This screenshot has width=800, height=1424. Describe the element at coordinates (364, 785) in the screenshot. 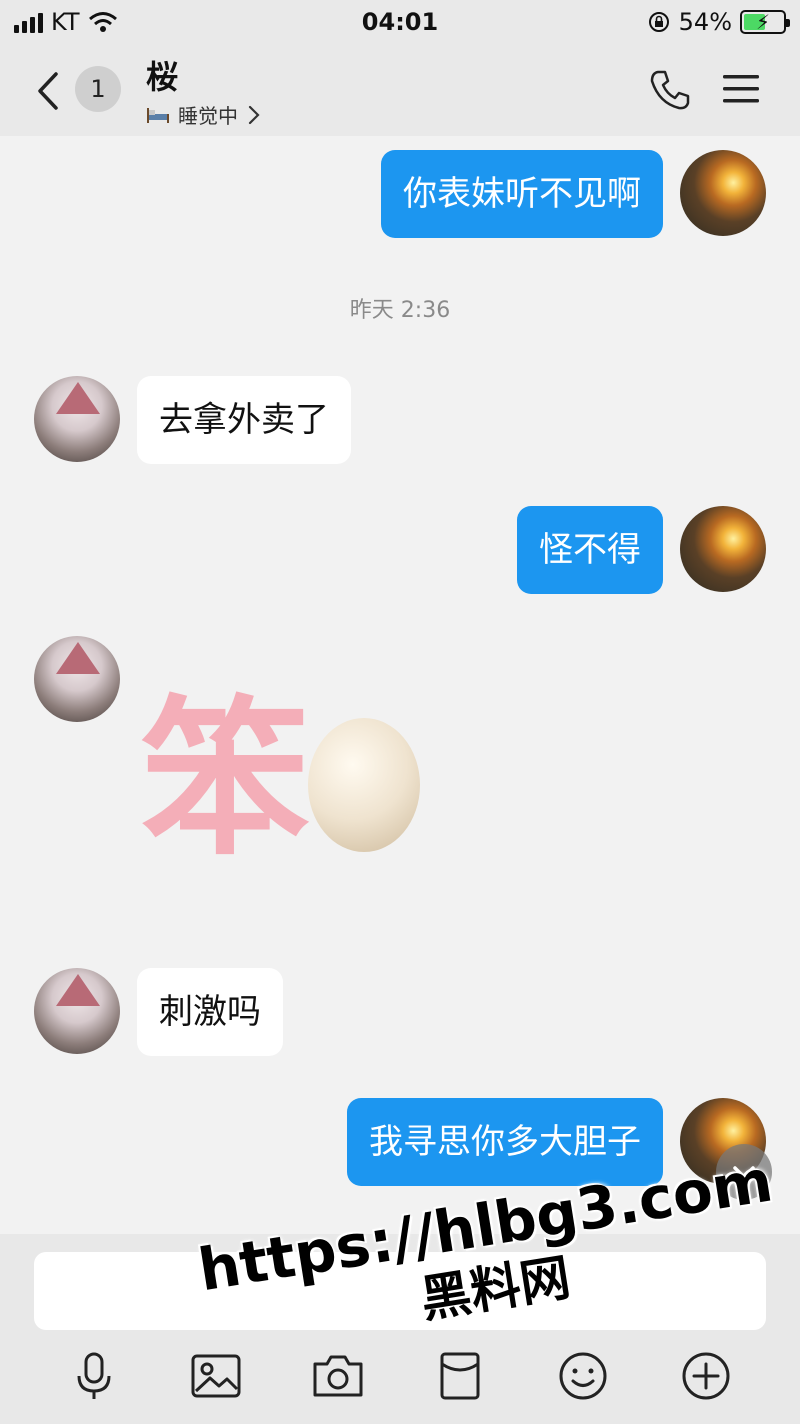

I see `egg-sticker-image` at that location.